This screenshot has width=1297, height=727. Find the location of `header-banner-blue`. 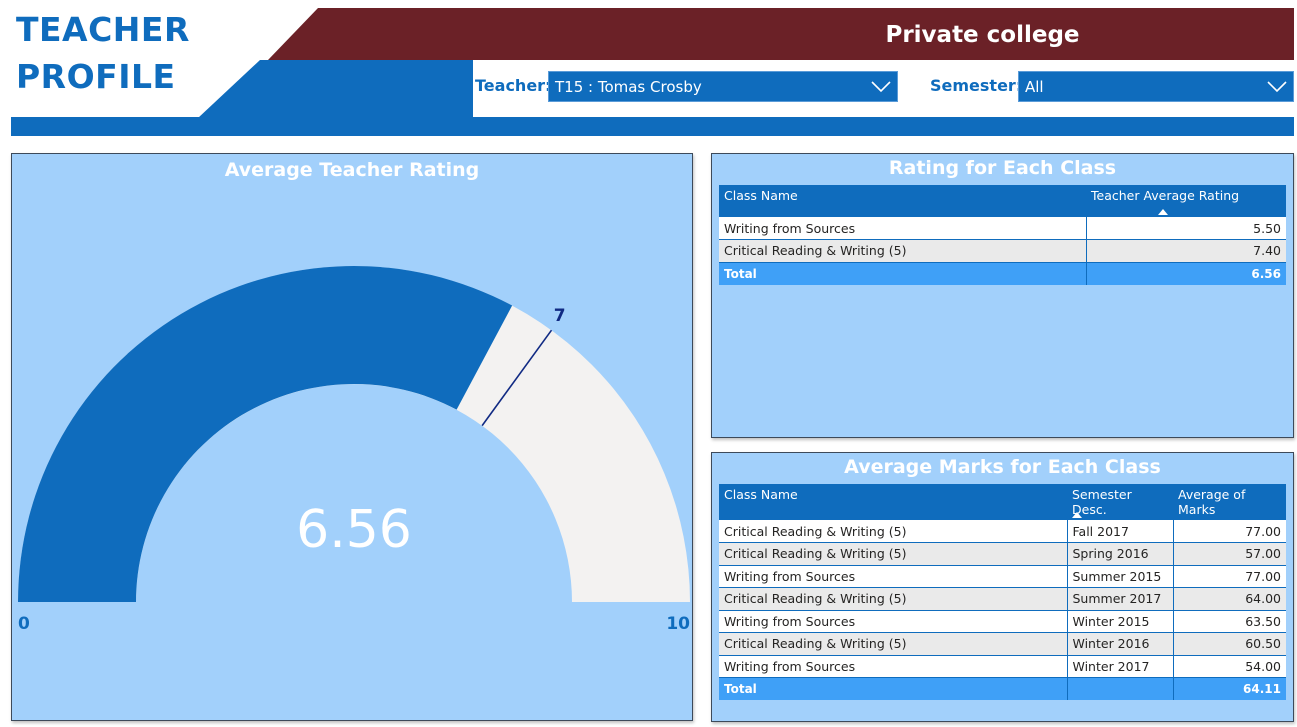

header-banner-blue is located at coordinates (335, 89).